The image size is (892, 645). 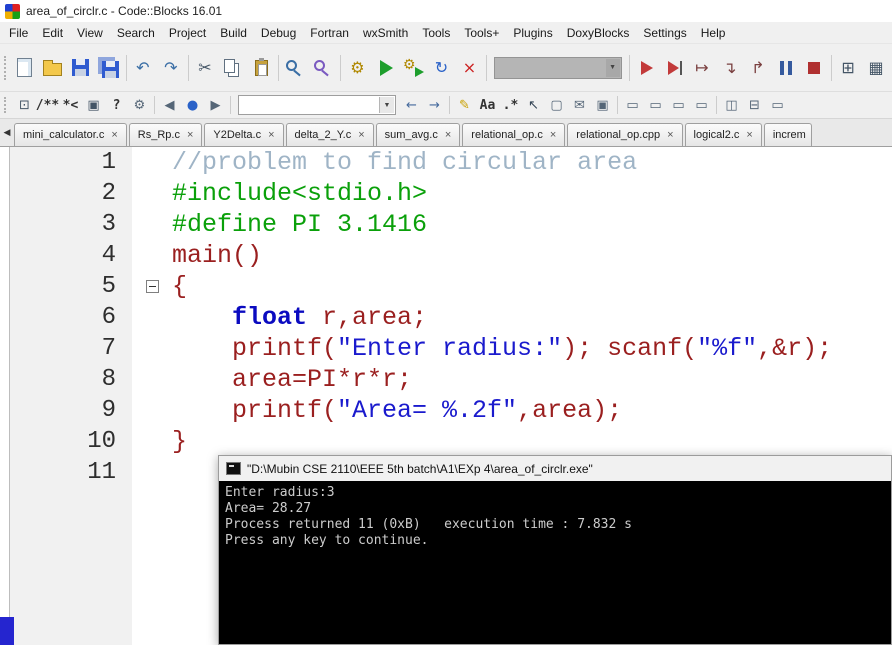 I want to click on menu-item-debug: Debug, so click(x=278, y=32).